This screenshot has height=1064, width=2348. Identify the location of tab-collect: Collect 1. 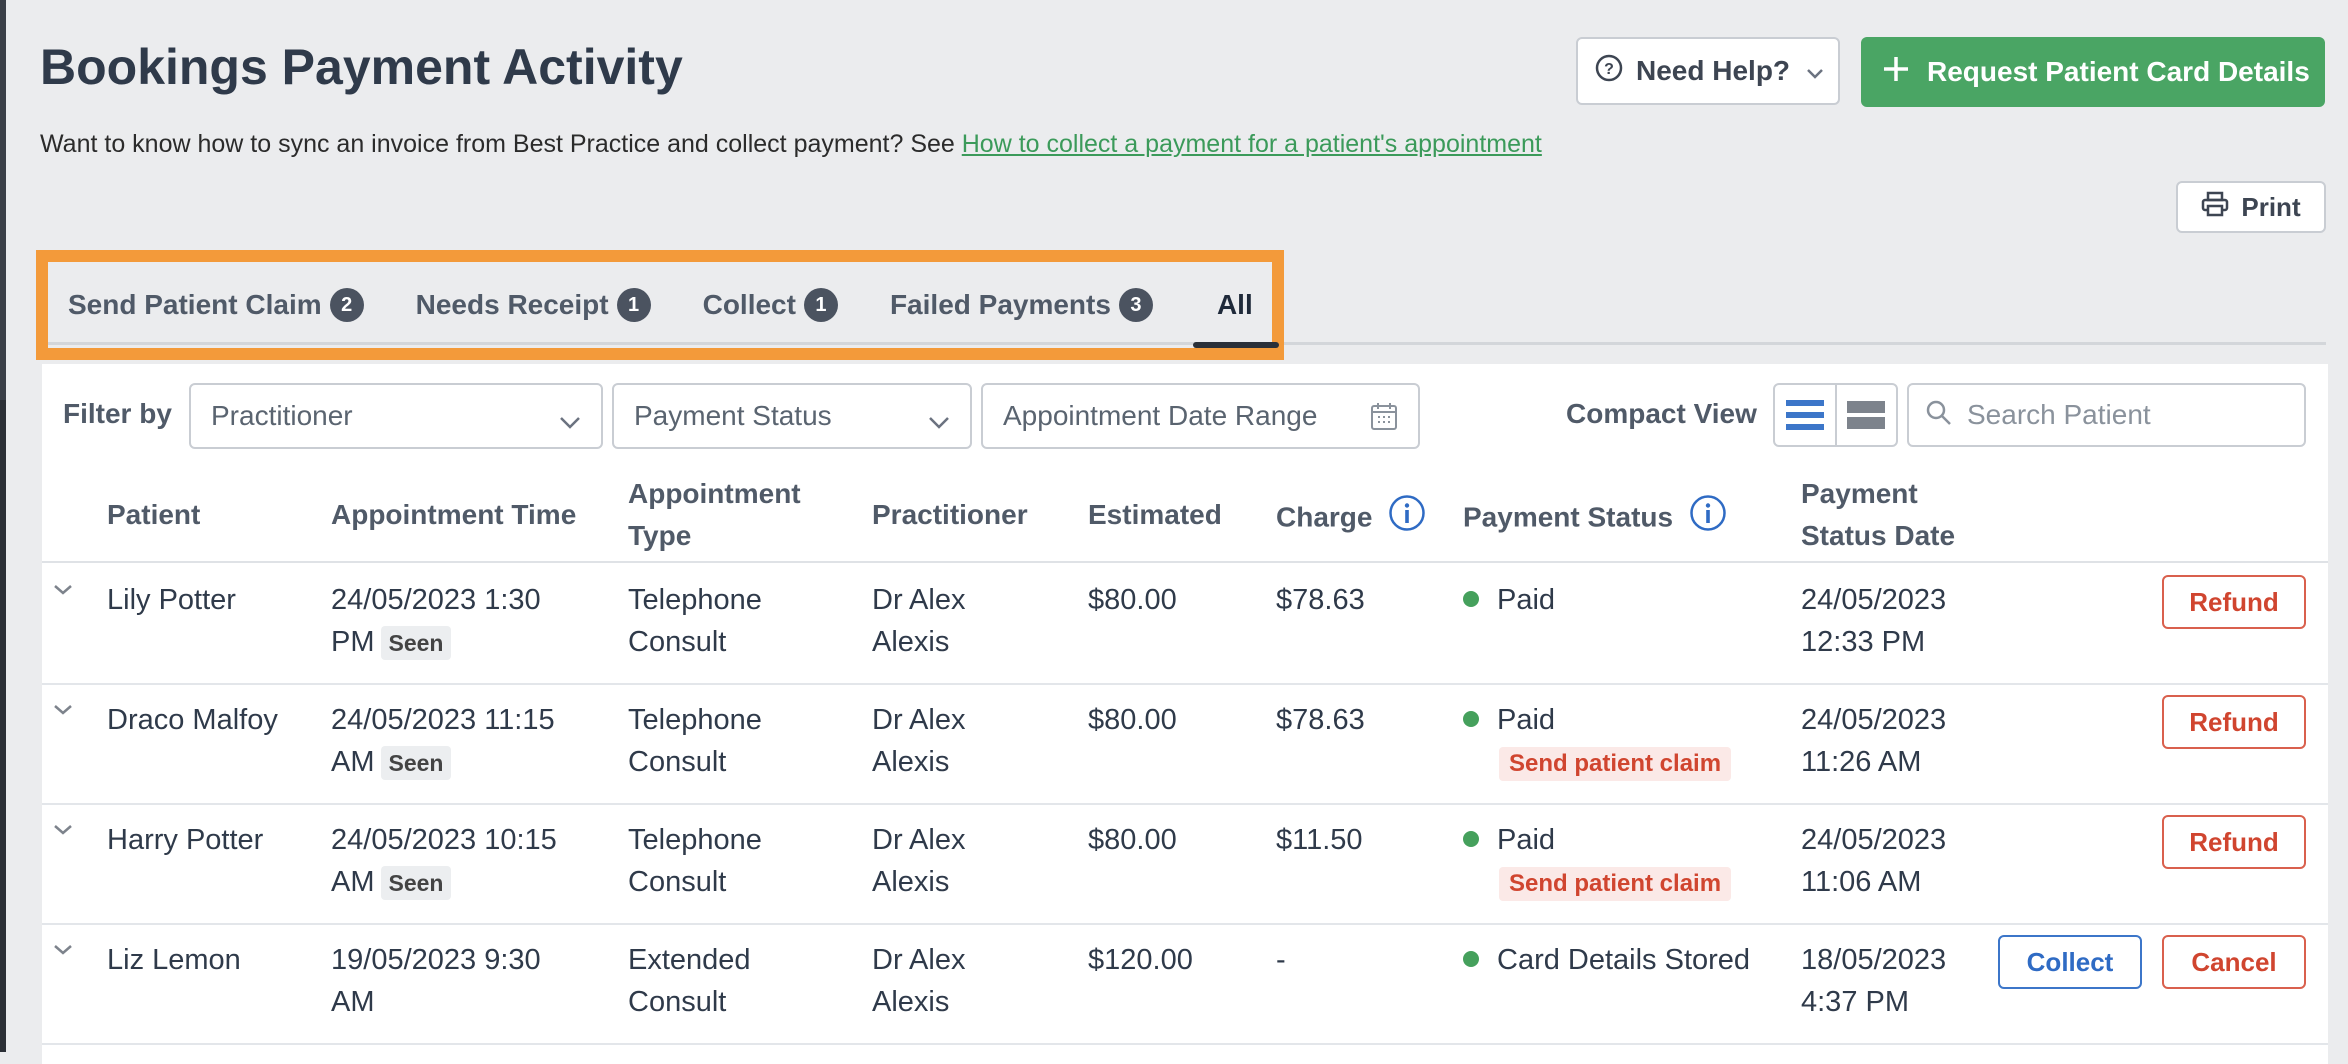
(764, 305).